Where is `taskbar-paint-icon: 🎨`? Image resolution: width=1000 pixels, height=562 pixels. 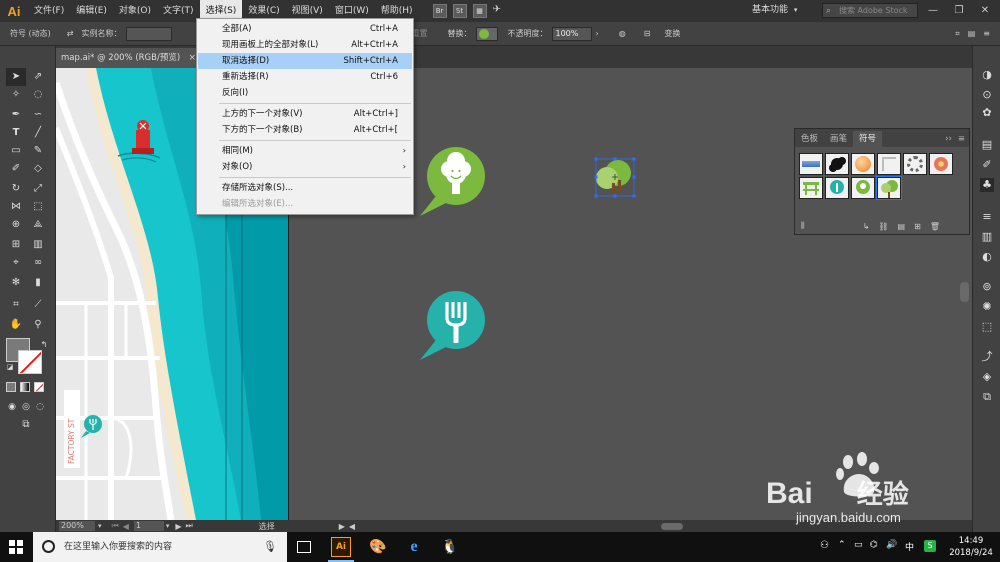
taskbar-paint-icon: 🎨 is located at coordinates (378, 547).